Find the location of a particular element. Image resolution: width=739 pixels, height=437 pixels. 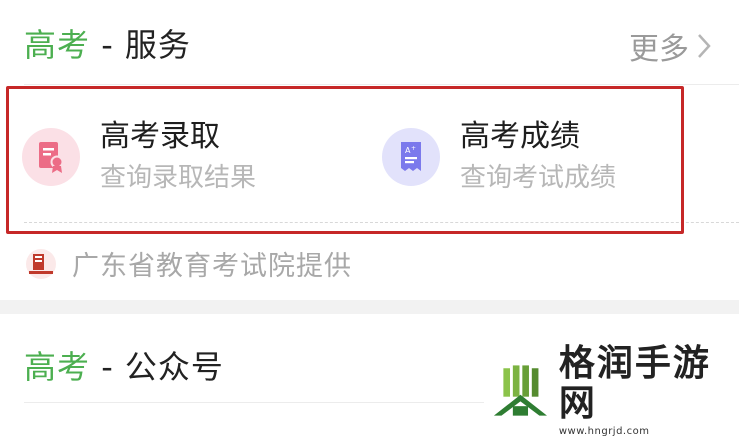

chevron-right-icon is located at coordinates (704, 46).